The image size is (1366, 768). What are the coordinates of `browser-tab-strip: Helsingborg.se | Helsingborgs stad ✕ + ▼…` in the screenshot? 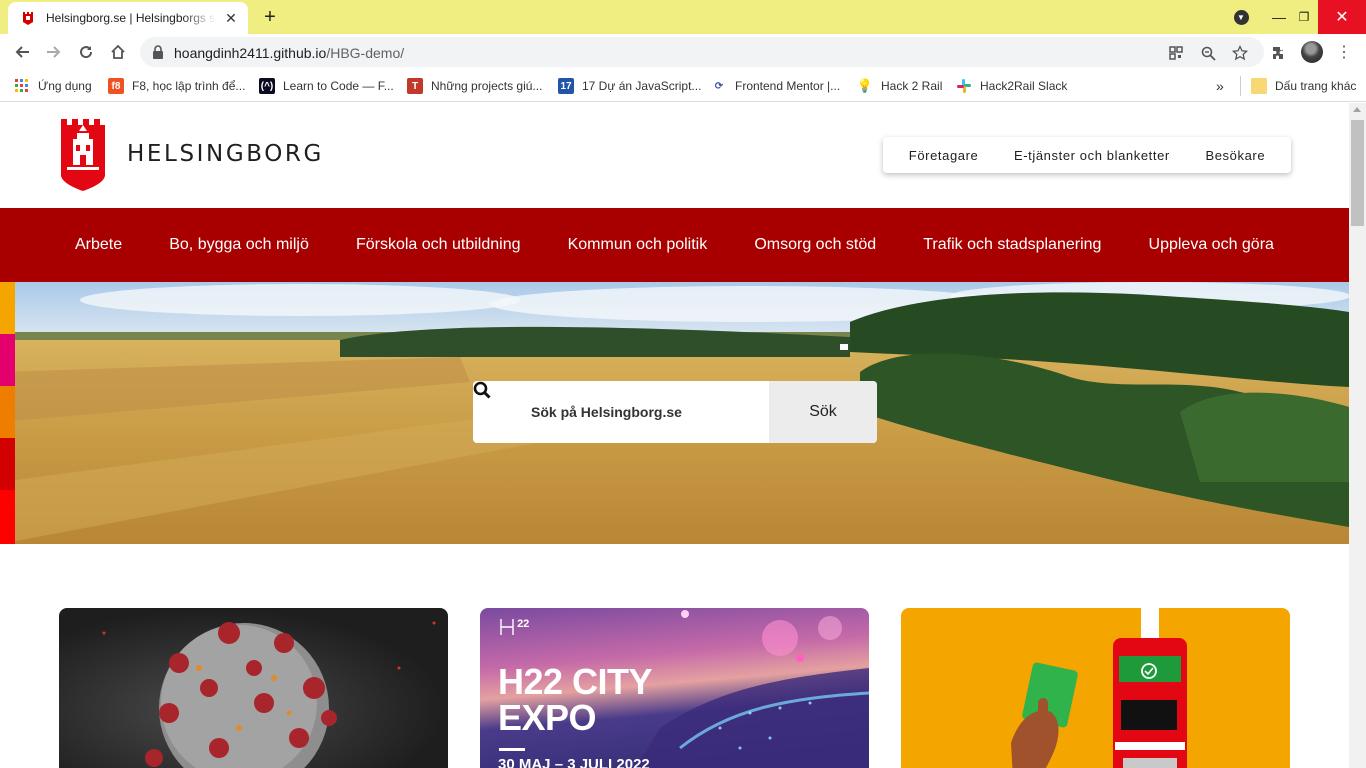 It's located at (683, 17).